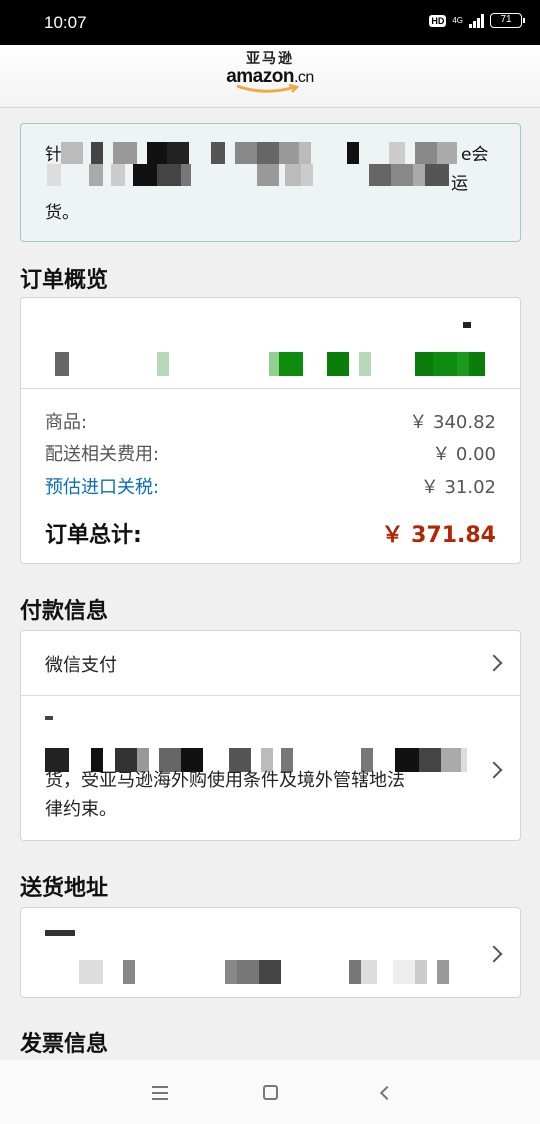  I want to click on product-image-mosaic, so click(271, 348).